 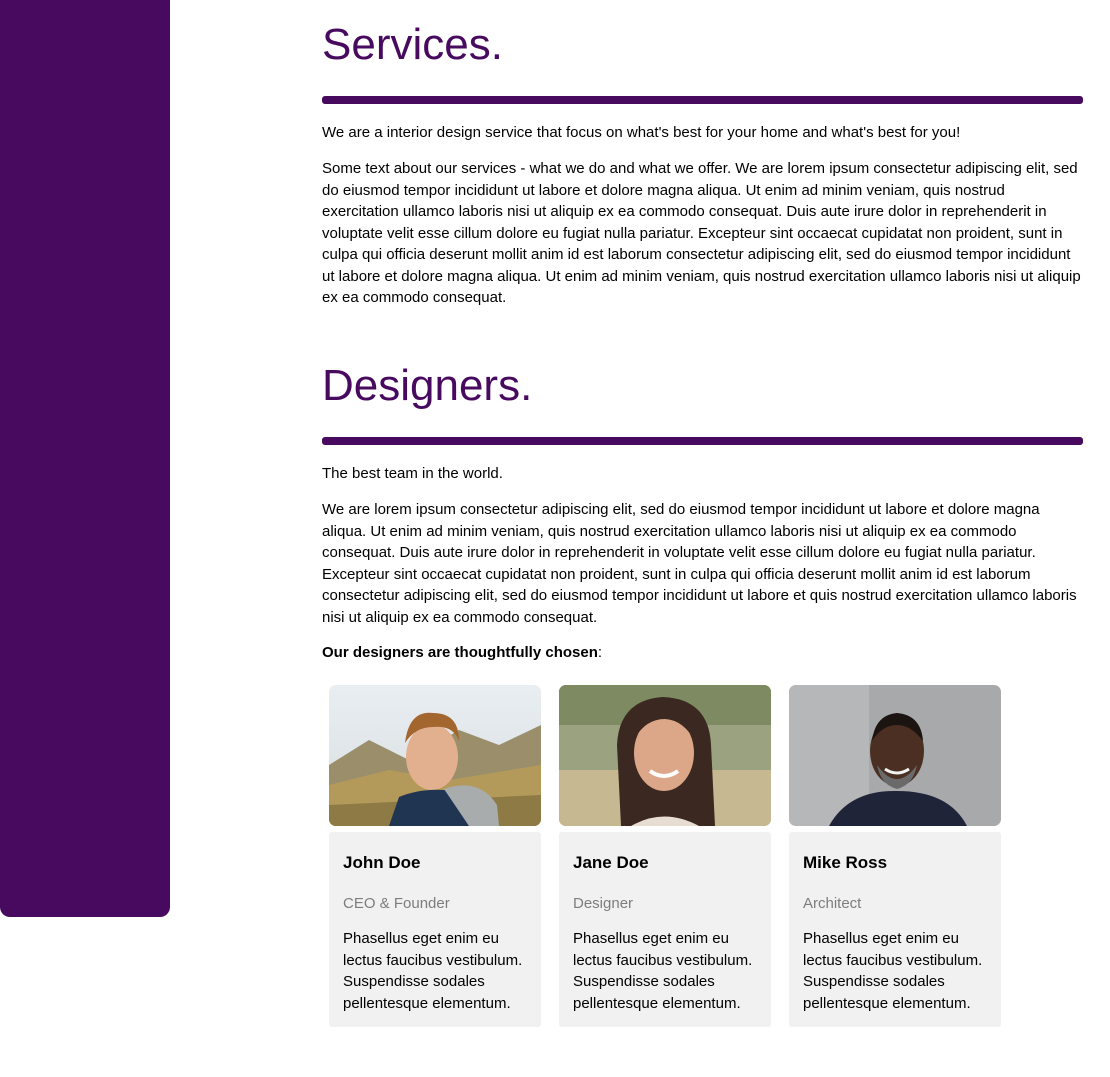 What do you see at coordinates (702, 441) in the screenshot?
I see `designers-divider` at bounding box center [702, 441].